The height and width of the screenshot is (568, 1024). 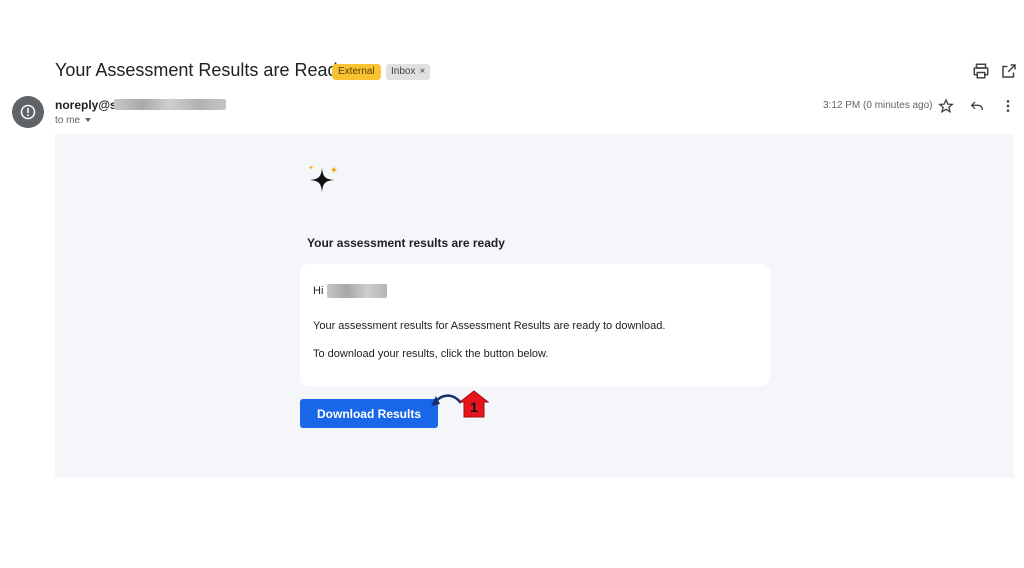 I want to click on redacted-email, so click(x=170, y=104).